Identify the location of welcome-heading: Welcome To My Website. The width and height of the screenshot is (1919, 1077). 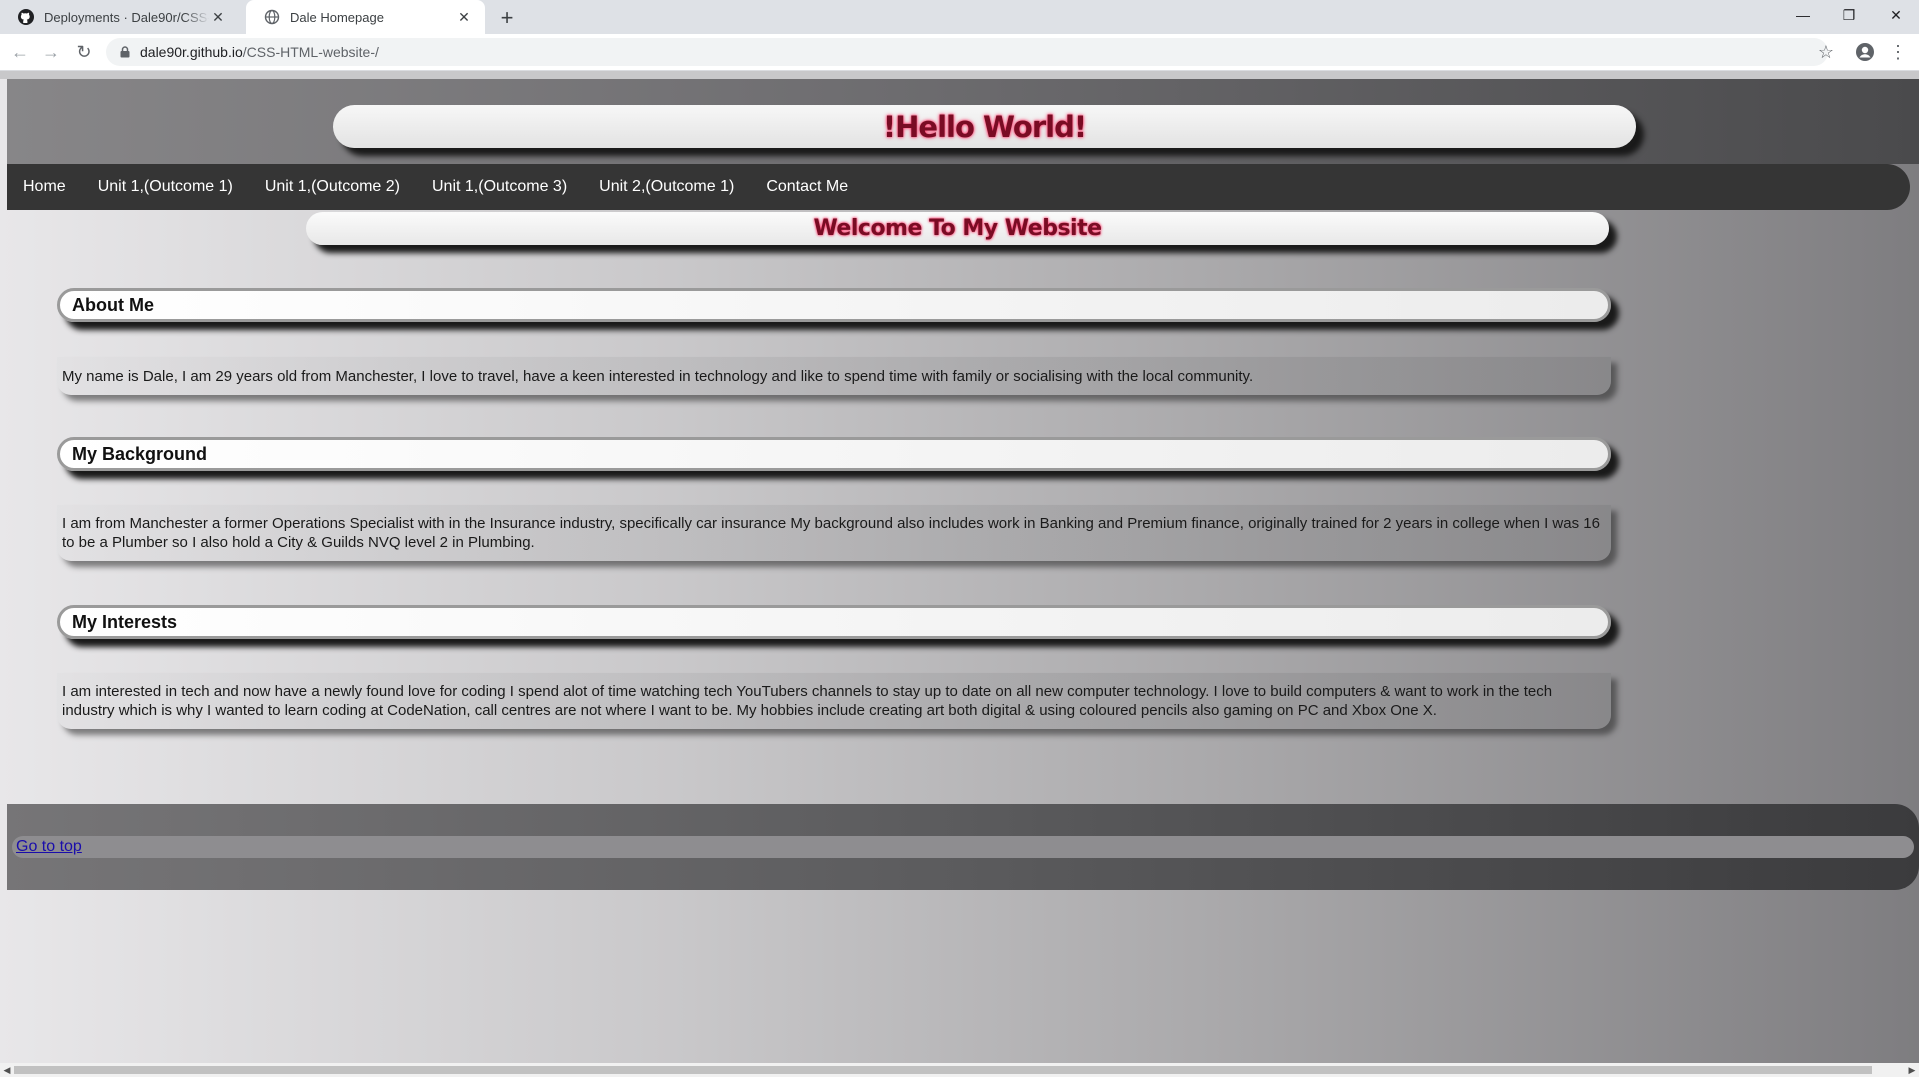
(957, 228).